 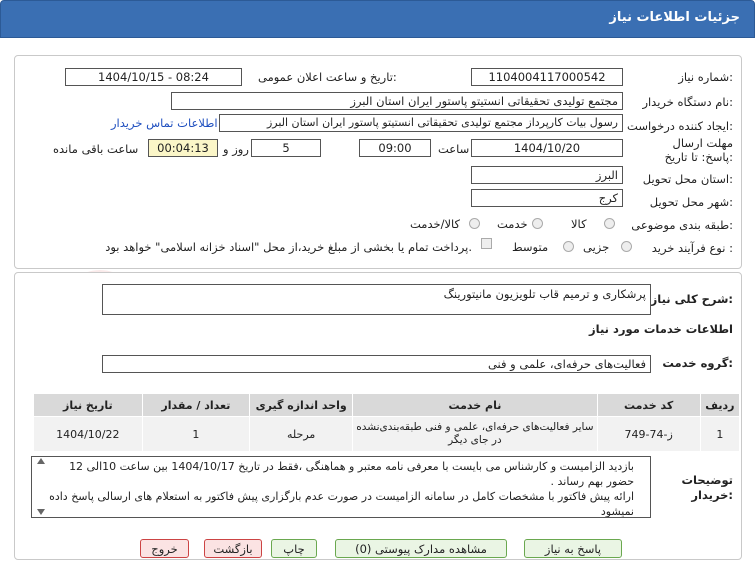 I want to click on deadline-label: مهلت ارسال پاسخ: تا تاریخ:, so click(x=698, y=150).